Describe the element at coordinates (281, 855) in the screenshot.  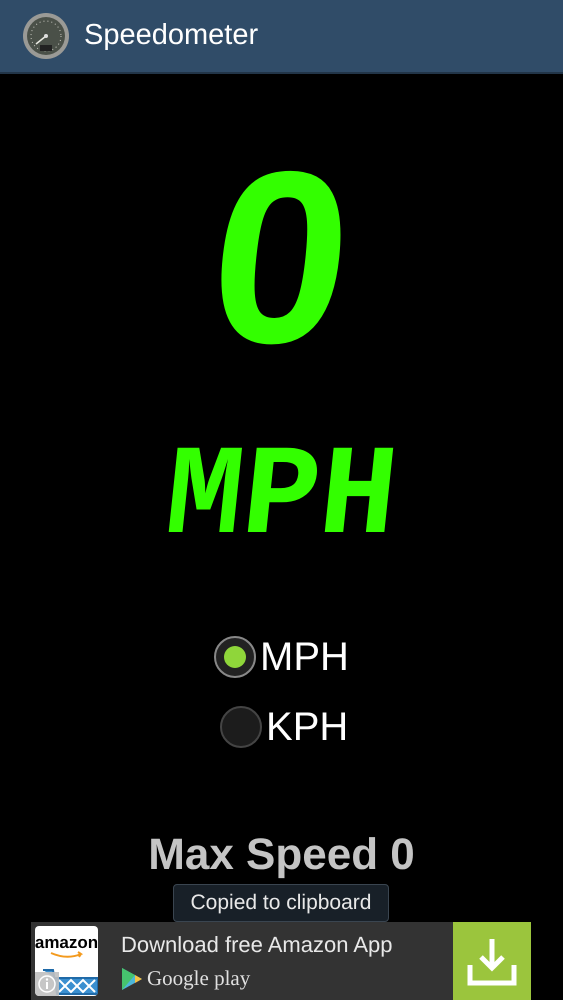
I see `max-speed-label: Max Speed 0` at that location.